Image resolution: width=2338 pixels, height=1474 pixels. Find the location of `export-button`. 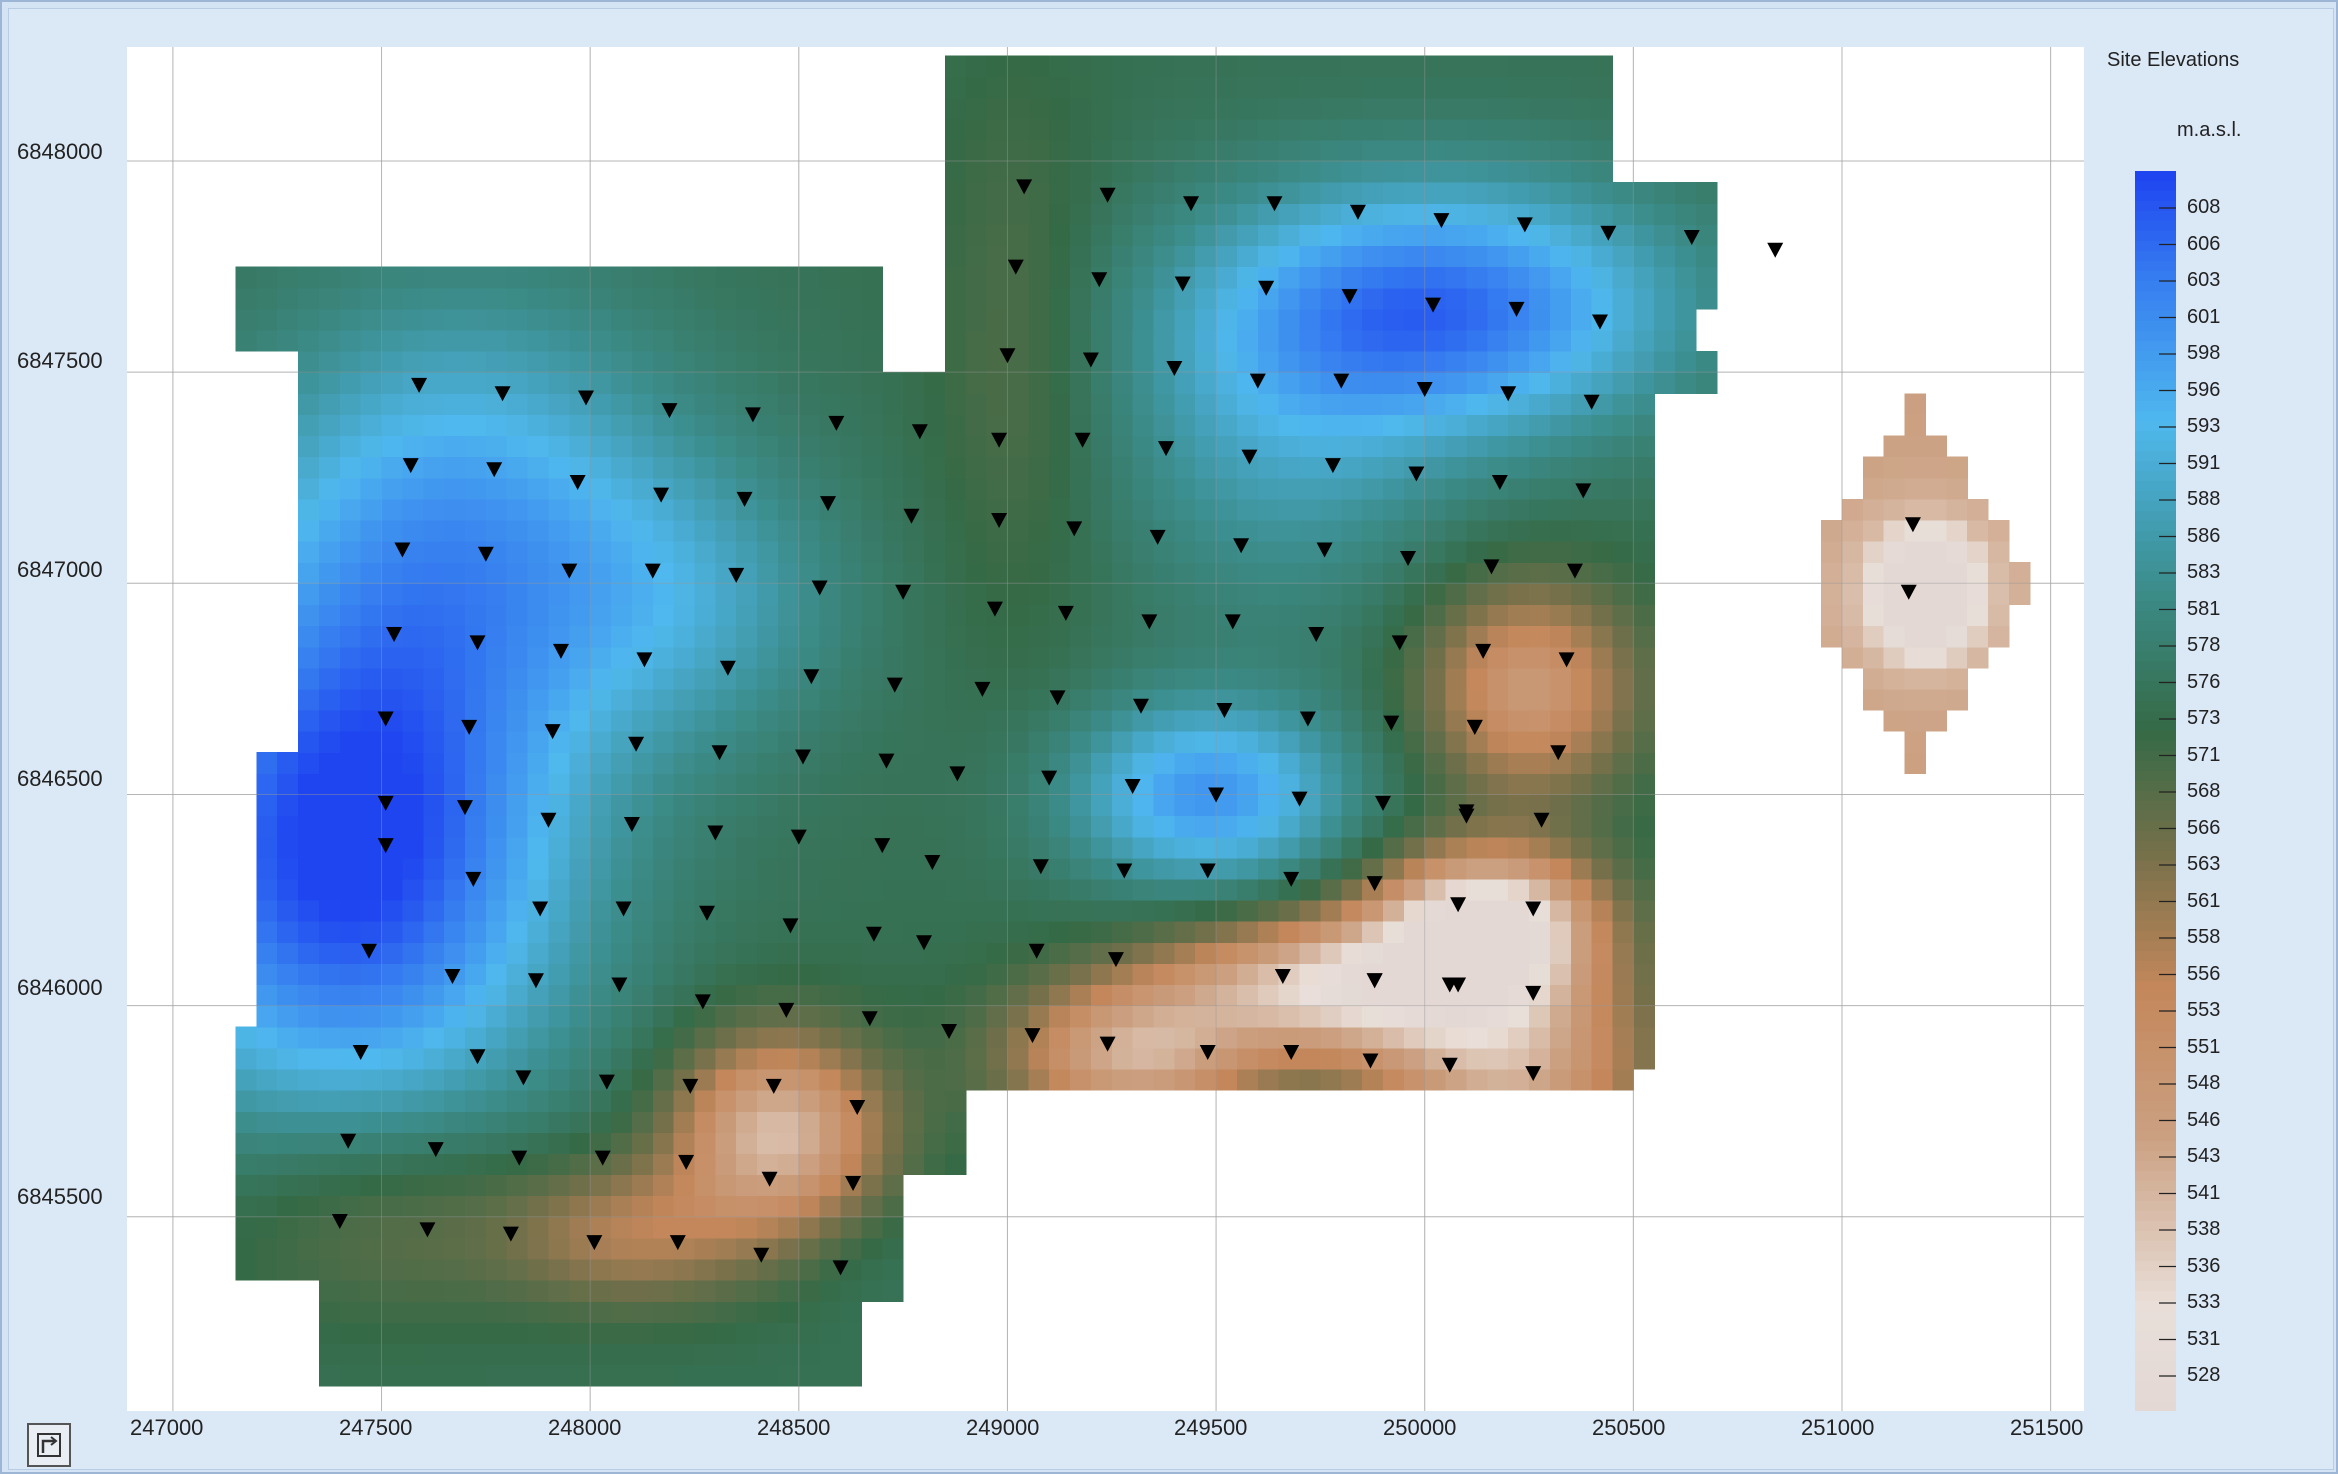

export-button is located at coordinates (49, 1445).